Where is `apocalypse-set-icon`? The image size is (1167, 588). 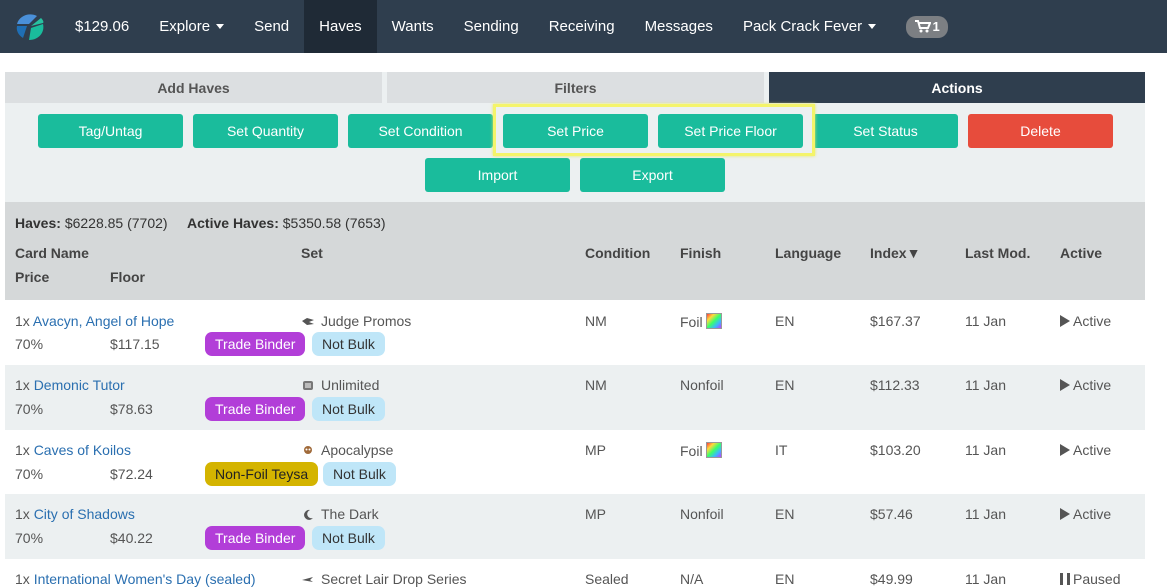 apocalypse-set-icon is located at coordinates (308, 450).